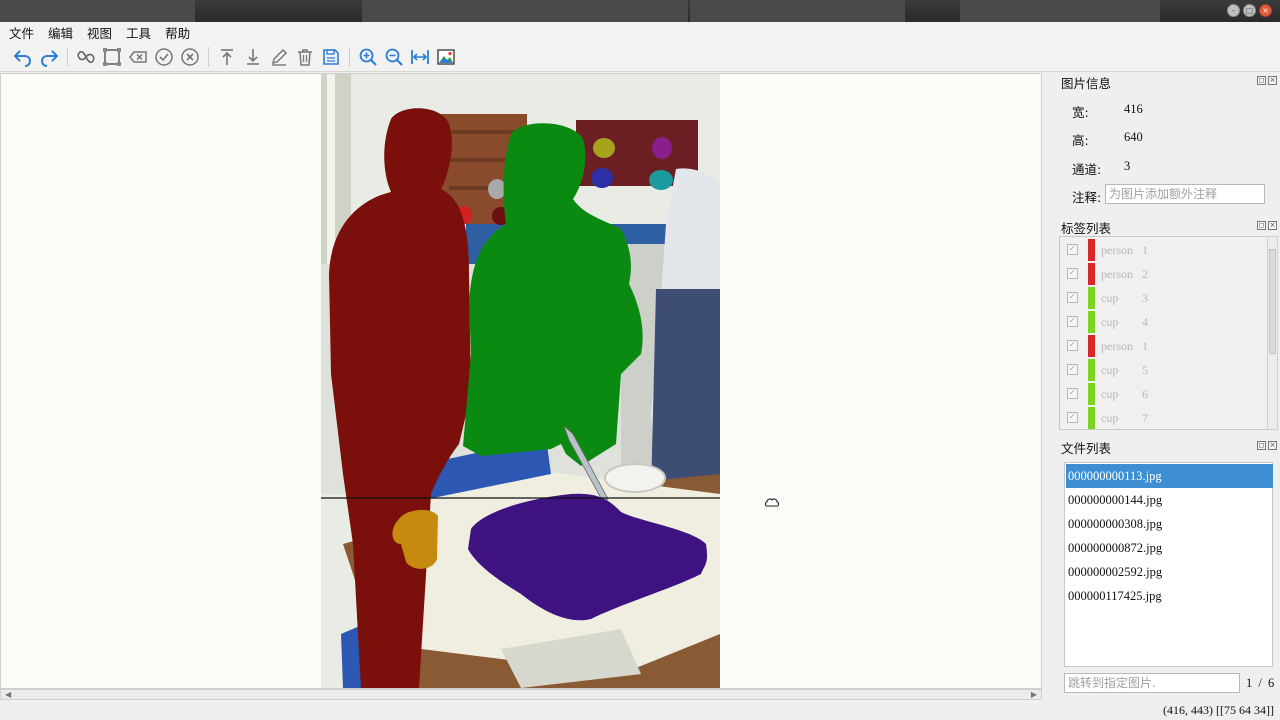  I want to click on label-item: ✓ cup 4, so click(1163, 322).